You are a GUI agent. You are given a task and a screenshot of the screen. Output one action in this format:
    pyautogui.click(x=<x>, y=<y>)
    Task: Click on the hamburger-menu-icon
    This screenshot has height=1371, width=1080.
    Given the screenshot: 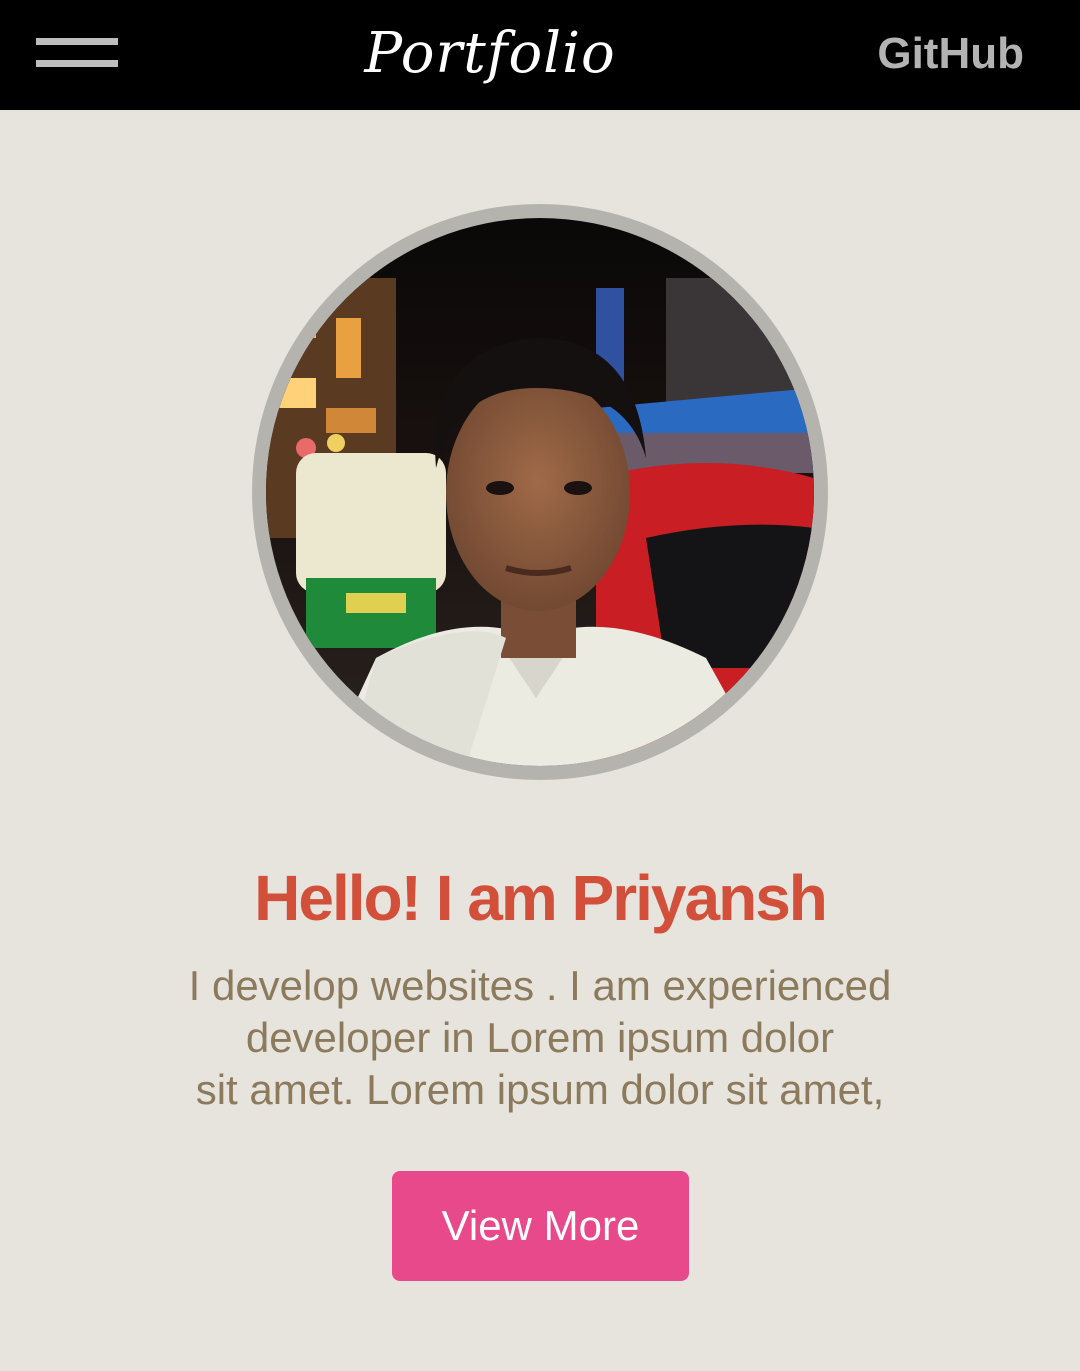 What is the action you would take?
    pyautogui.click(x=77, y=53)
    